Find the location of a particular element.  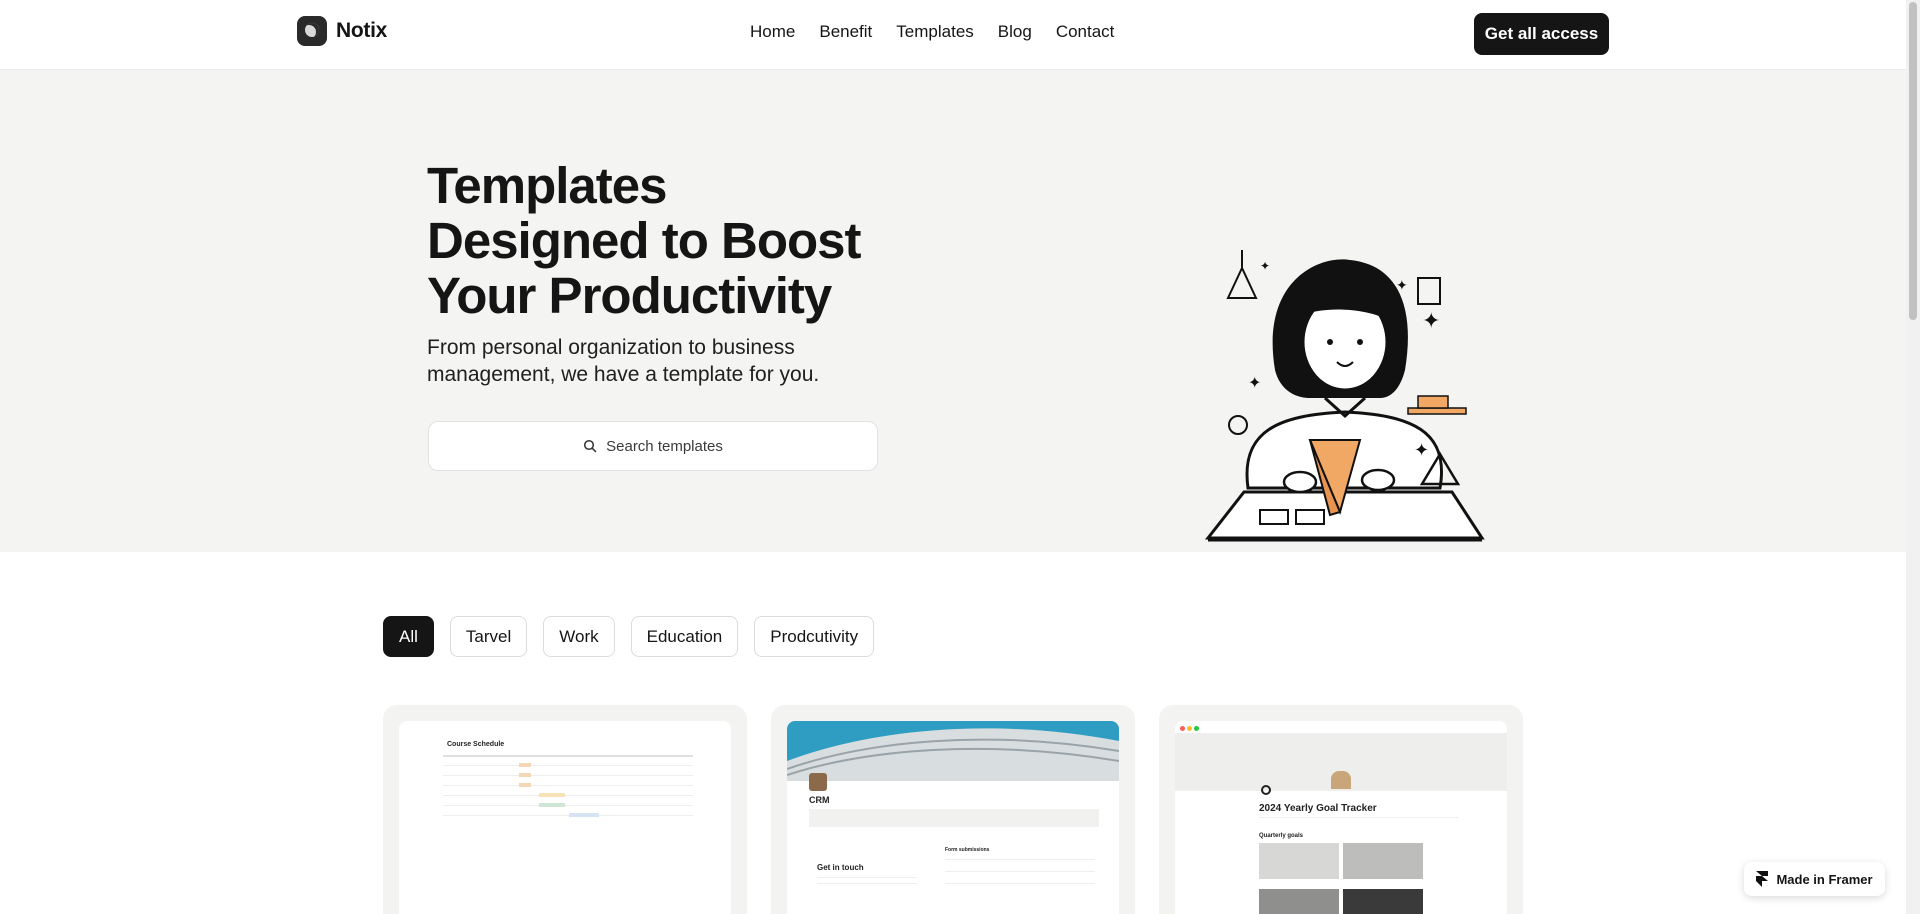

target-icon is located at coordinates (1266, 790).